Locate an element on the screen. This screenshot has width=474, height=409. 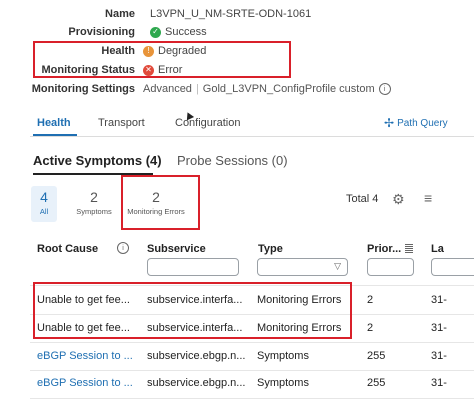
health-value: ! Degraded is located at coordinates (174, 51).